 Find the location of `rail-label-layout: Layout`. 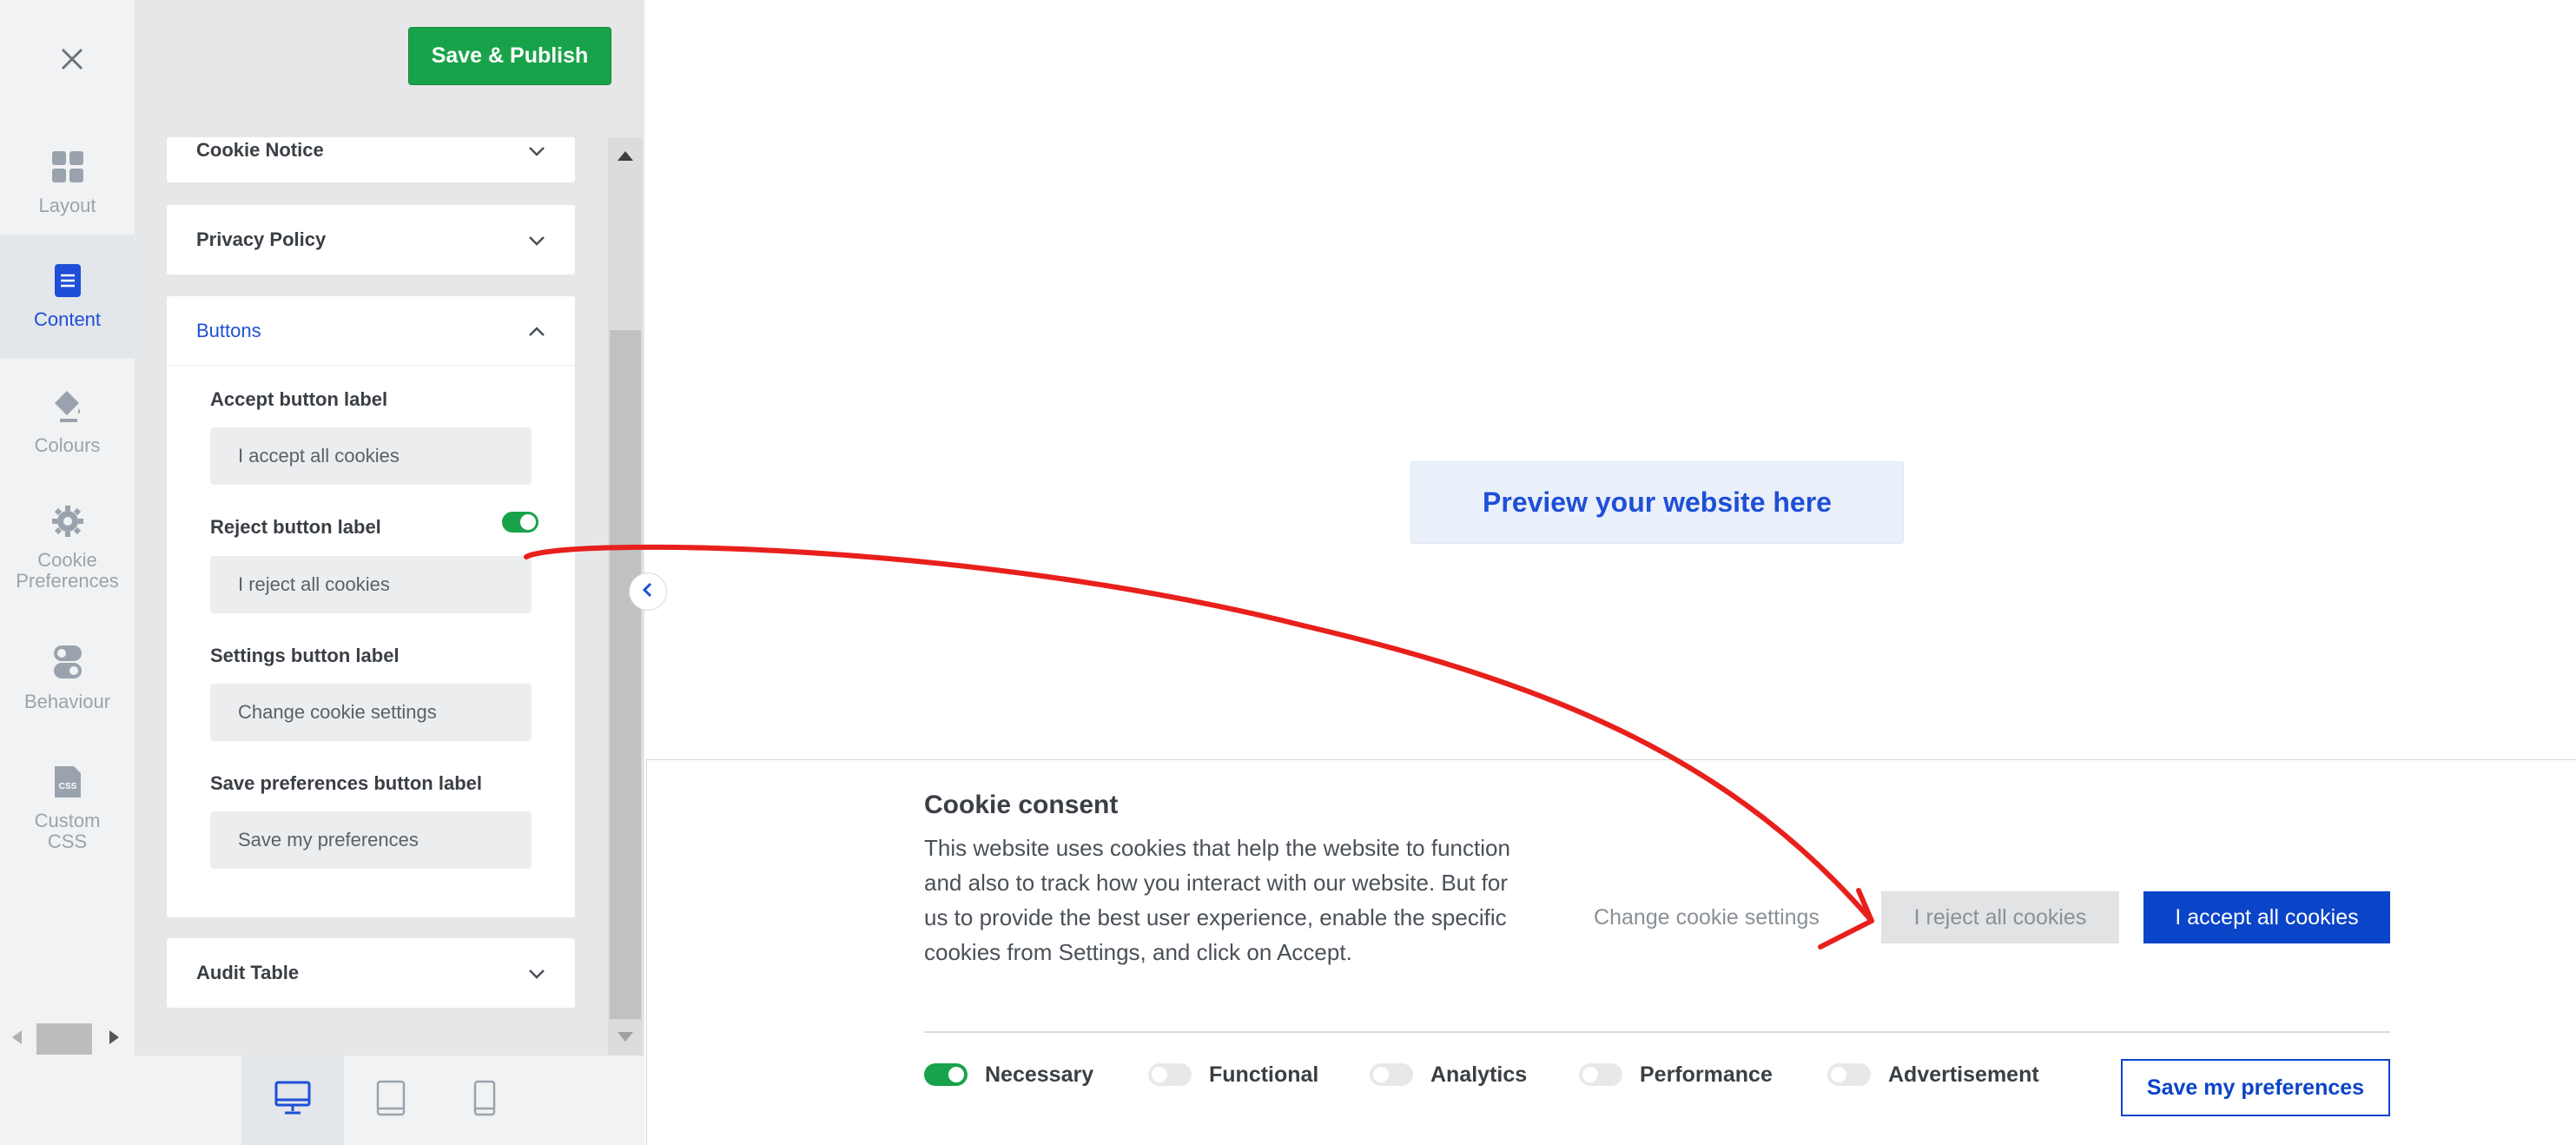

rail-label-layout: Layout is located at coordinates (67, 205).